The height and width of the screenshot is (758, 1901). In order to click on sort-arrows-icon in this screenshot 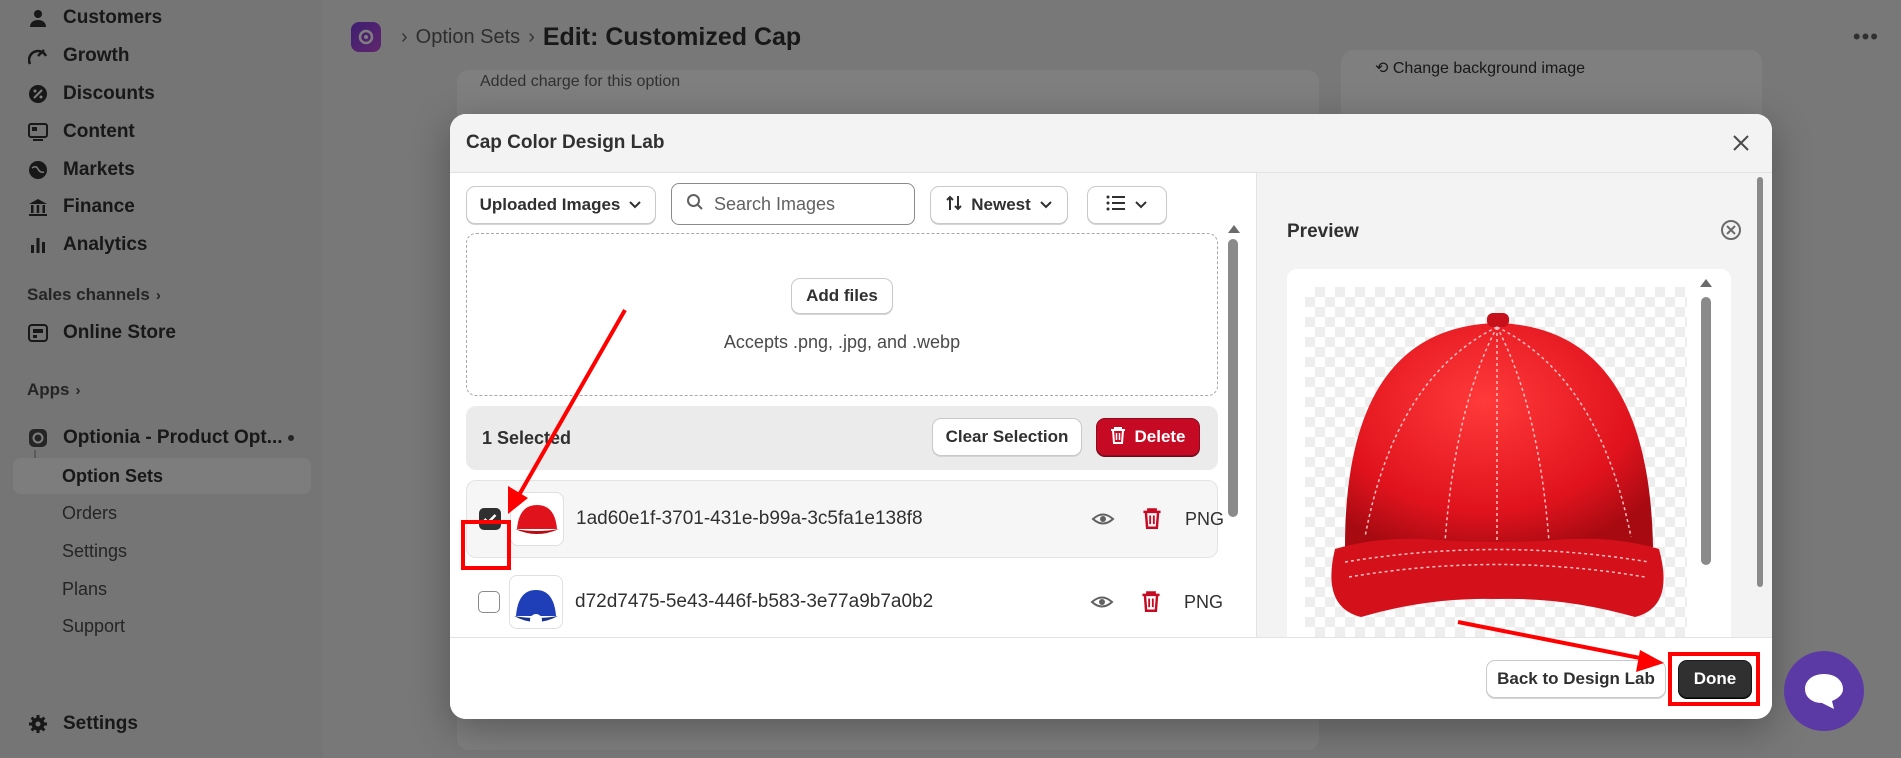, I will do `click(954, 205)`.